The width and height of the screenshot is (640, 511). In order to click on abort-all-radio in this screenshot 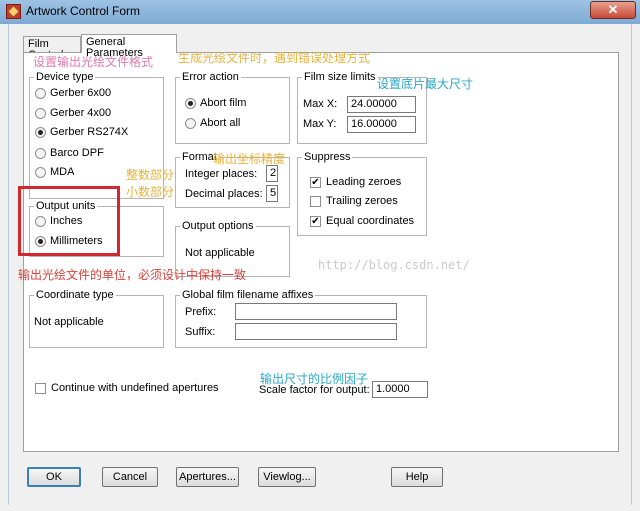, I will do `click(190, 123)`.